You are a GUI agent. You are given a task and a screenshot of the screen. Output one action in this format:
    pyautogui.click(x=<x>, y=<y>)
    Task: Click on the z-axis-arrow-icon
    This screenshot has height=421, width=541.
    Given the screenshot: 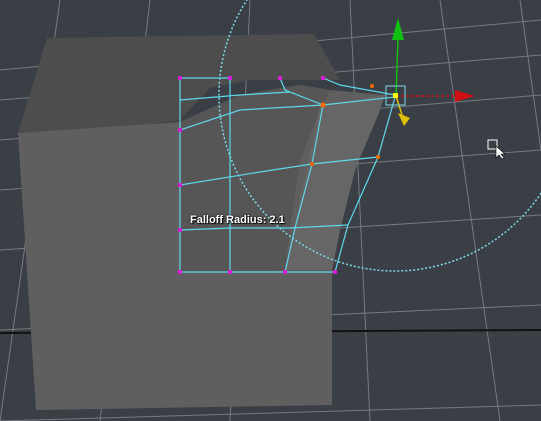 What is the action you would take?
    pyautogui.click(x=404, y=119)
    